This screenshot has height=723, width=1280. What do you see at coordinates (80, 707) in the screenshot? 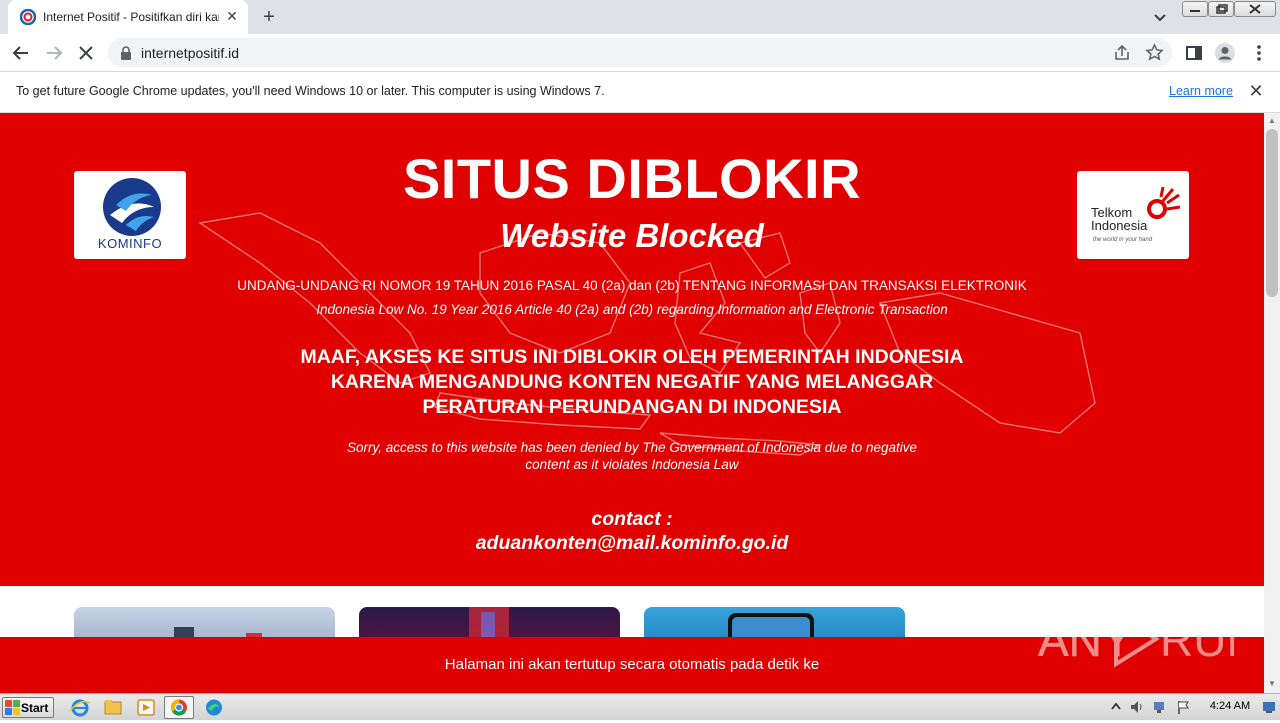
I see `internet-explorer-icon` at bounding box center [80, 707].